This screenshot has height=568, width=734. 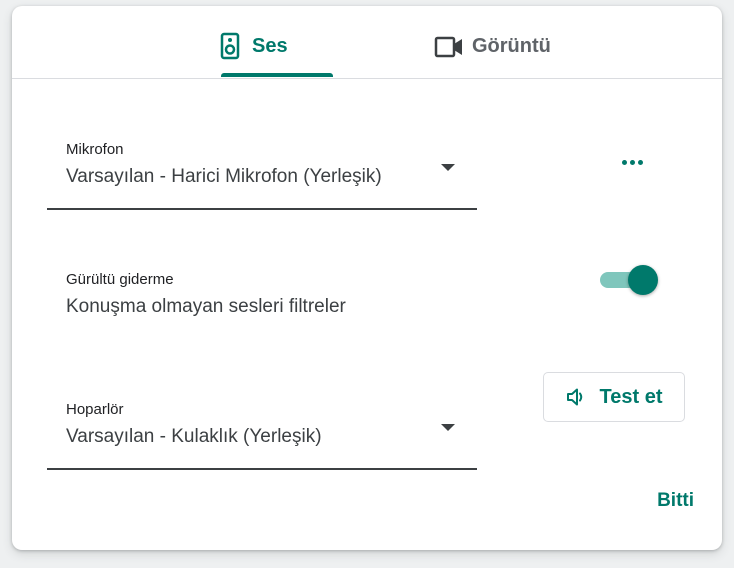 I want to click on noise-cancellation-toggle, so click(x=630, y=280).